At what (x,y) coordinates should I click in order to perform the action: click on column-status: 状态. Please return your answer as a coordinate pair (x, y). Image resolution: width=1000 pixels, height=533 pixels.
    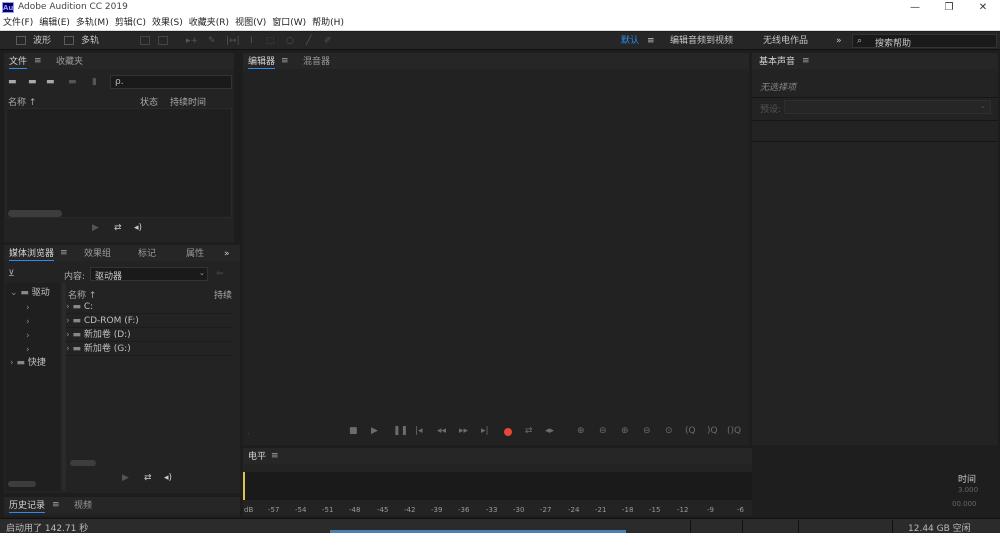
    Looking at the image, I should click on (149, 101).